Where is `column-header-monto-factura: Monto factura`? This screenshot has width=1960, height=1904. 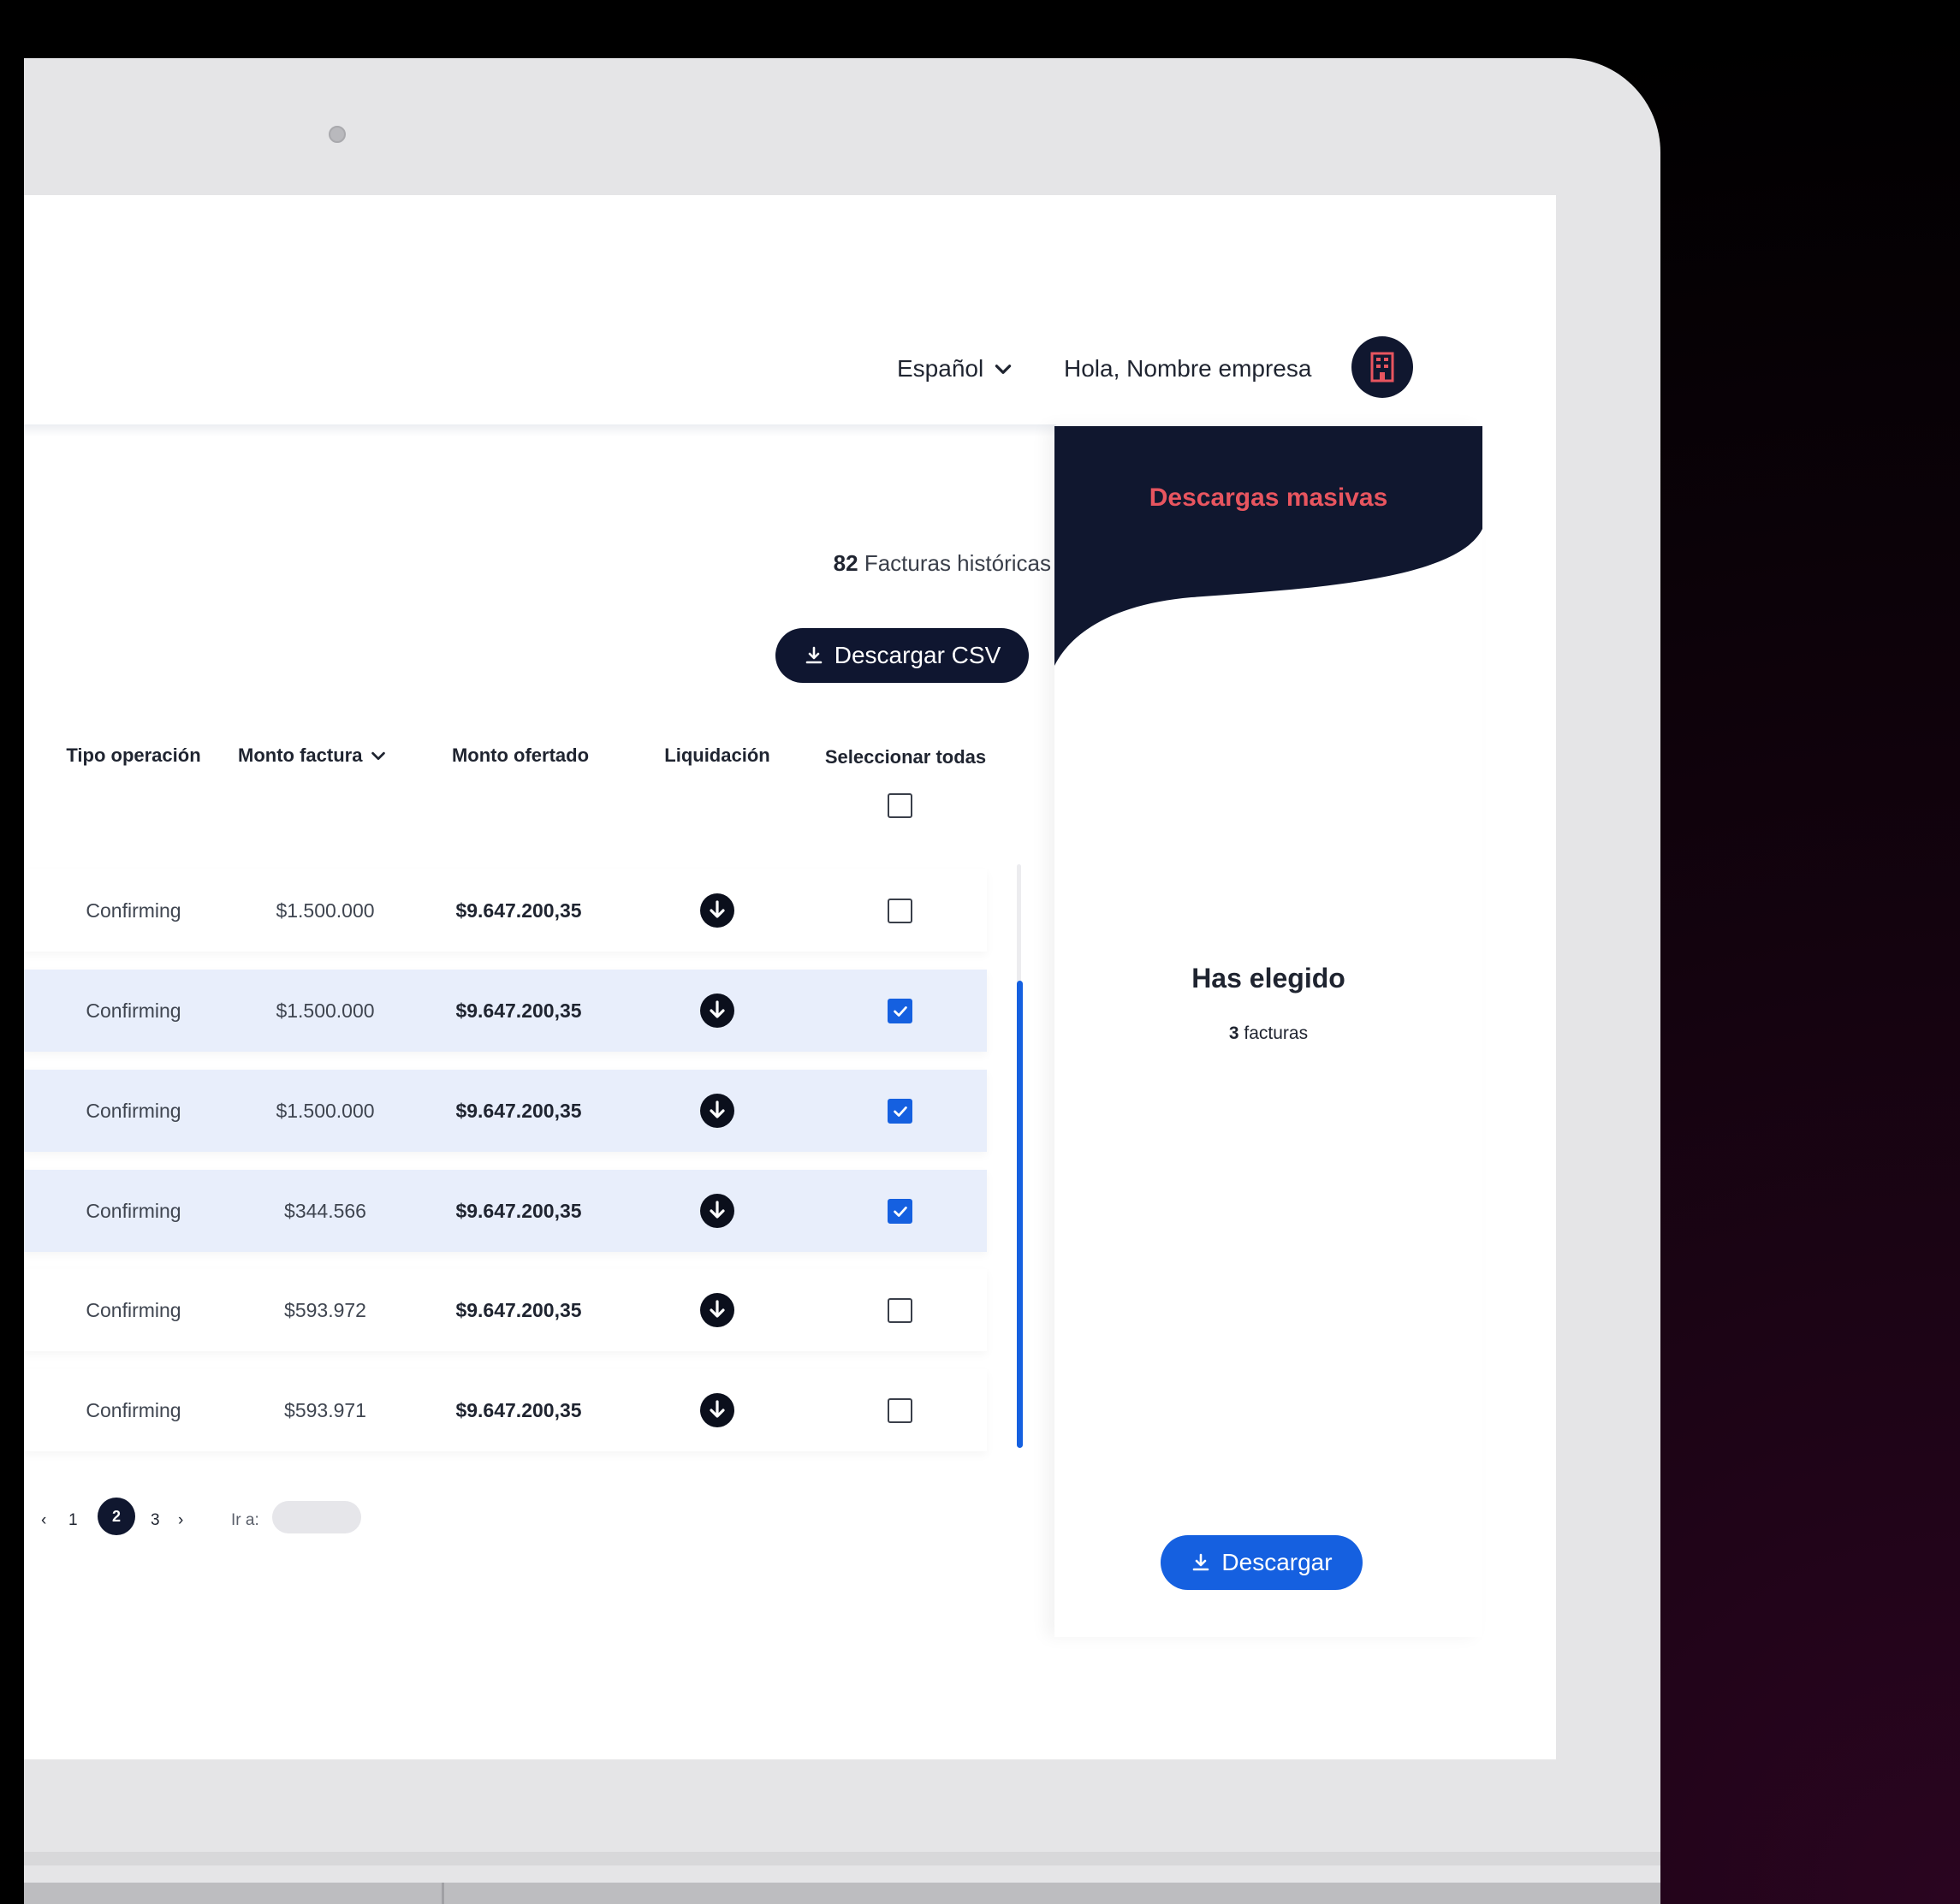 column-header-monto-factura: Monto factura is located at coordinates (313, 755).